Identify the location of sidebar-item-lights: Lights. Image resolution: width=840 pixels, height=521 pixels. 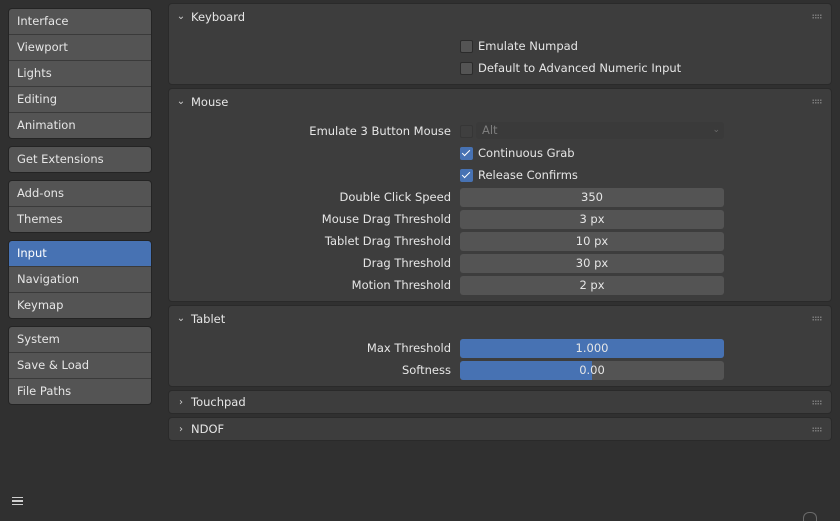
(80, 74).